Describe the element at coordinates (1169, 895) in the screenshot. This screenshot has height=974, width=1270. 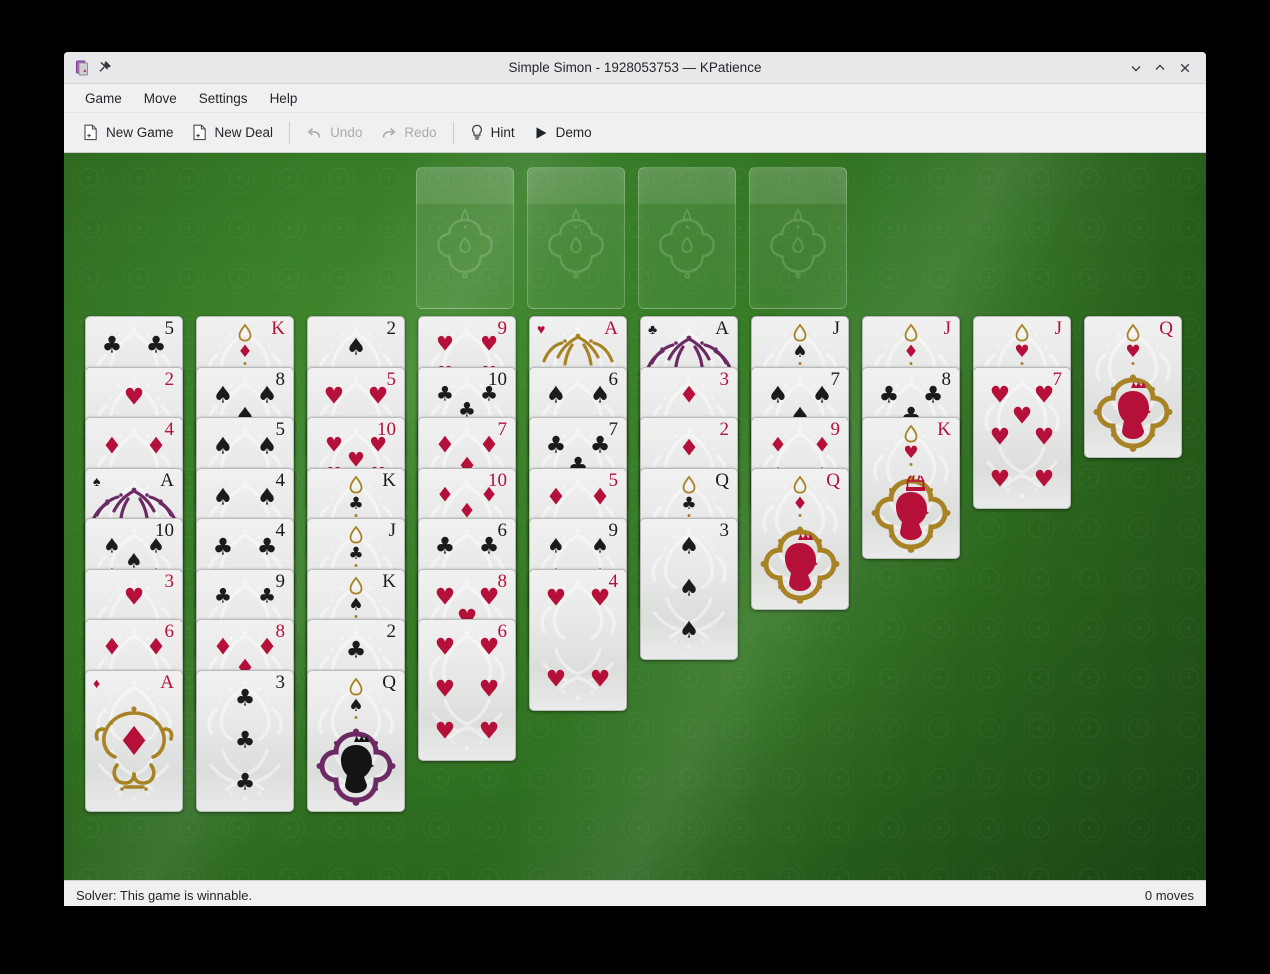
I see `move-counter: 0 moves` at that location.